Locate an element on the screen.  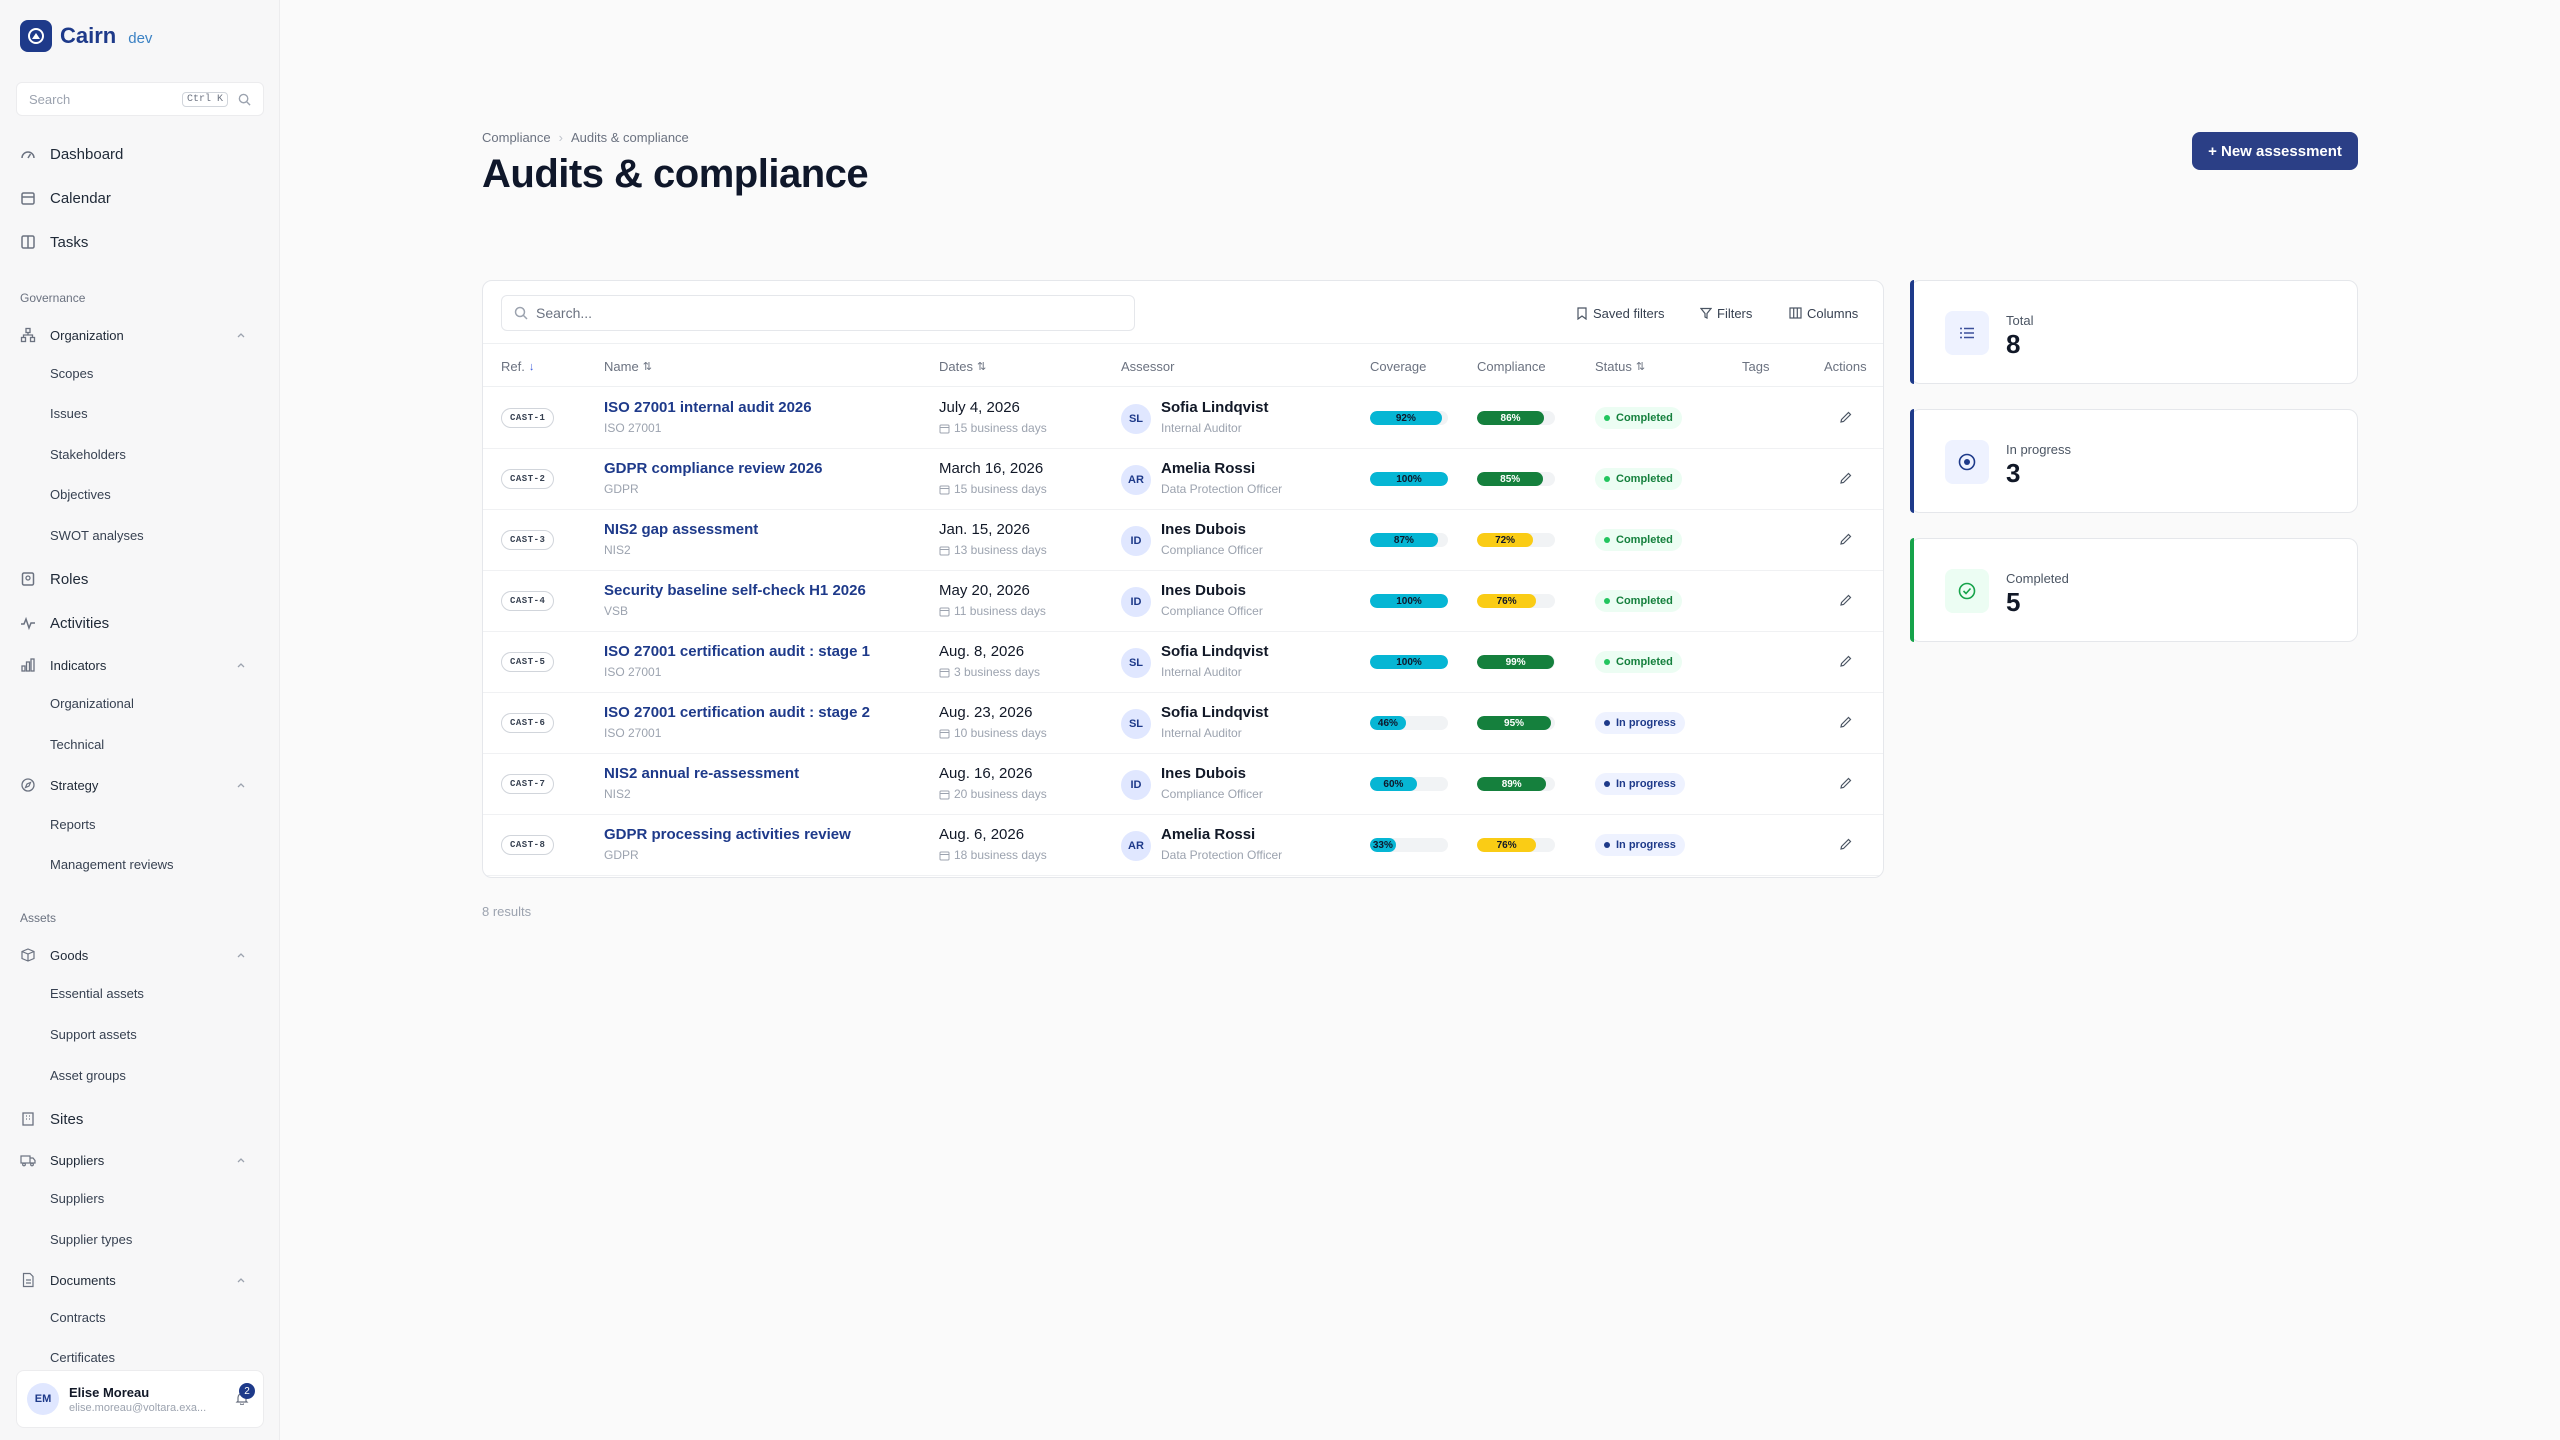
pencil-icon is located at coordinates (1846, 478).